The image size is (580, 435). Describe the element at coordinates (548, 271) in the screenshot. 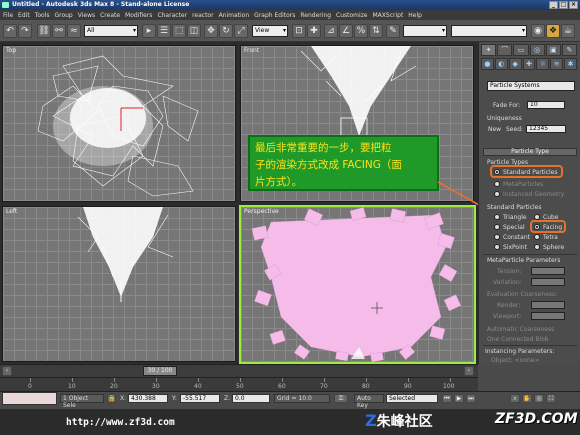

I see `tension-input` at that location.